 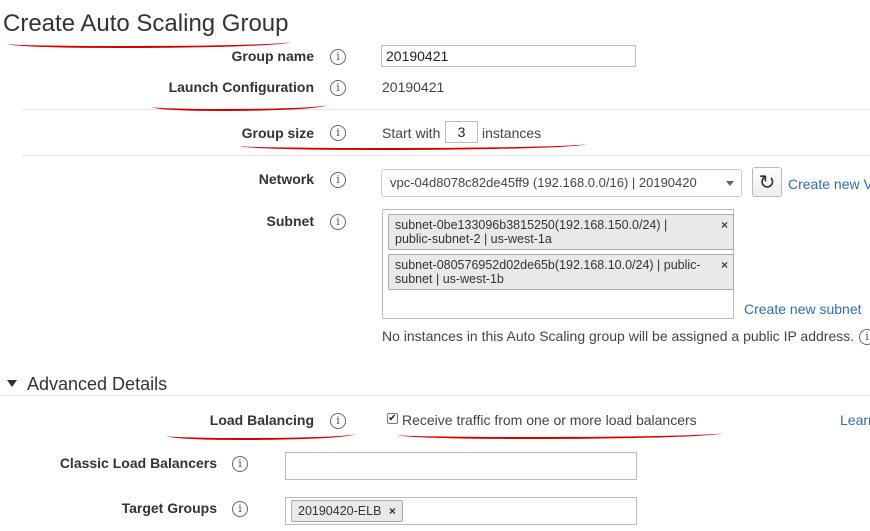 I want to click on group-size-label: Group size, so click(x=277, y=133).